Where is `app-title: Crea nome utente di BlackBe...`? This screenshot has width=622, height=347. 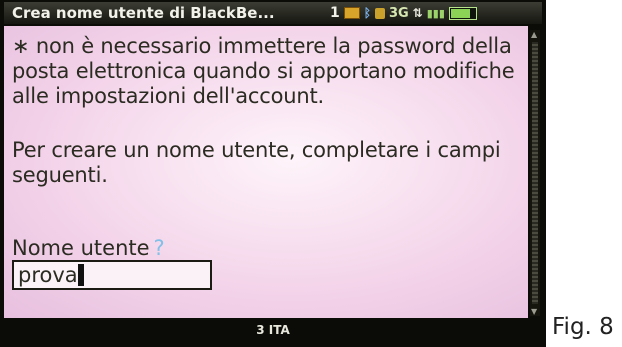
app-title: Crea nome utente di BlackBe... is located at coordinates (143, 13).